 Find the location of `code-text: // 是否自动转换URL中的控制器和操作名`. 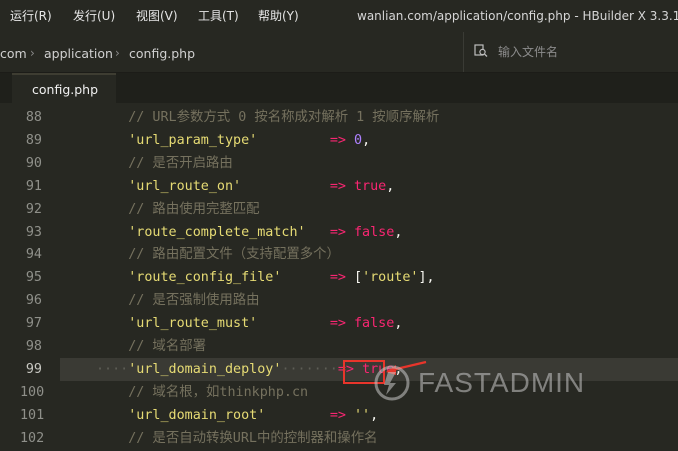

code-text: // 是否自动转换URL中的控制器和操作名 is located at coordinates (236, 438).